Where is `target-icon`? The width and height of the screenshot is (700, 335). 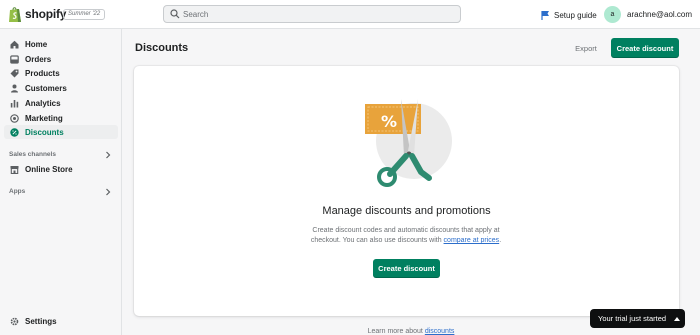 target-icon is located at coordinates (14, 118).